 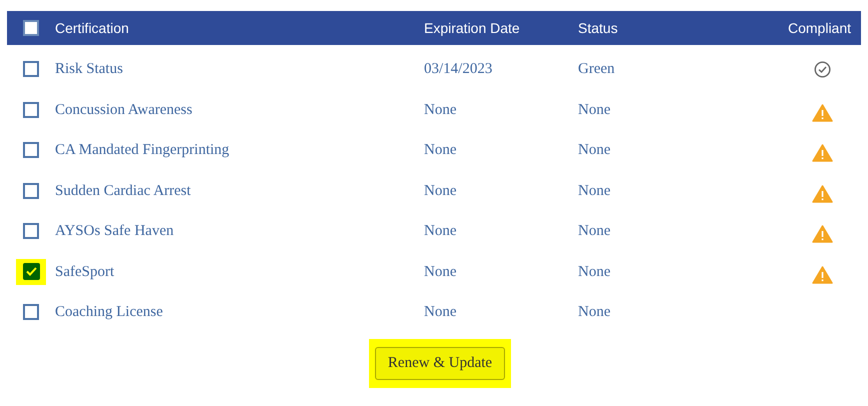 I want to click on column-header: Certification, so click(x=92, y=28).